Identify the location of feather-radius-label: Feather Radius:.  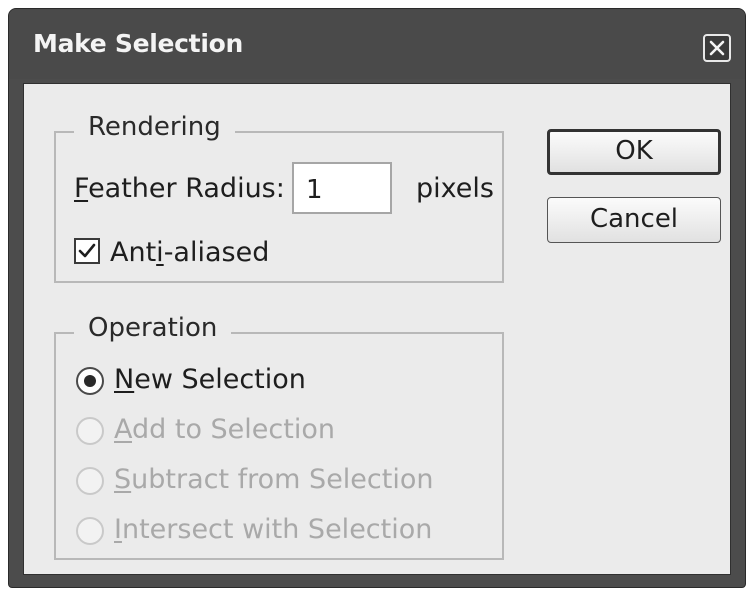
(179, 188).